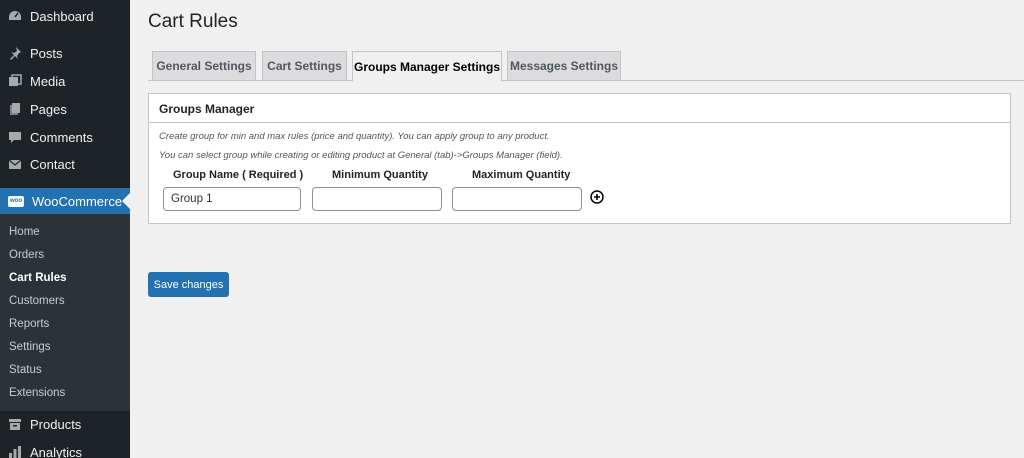 The width and height of the screenshot is (1024, 458). What do you see at coordinates (48, 81) in the screenshot?
I see `menu-label-media: Media` at bounding box center [48, 81].